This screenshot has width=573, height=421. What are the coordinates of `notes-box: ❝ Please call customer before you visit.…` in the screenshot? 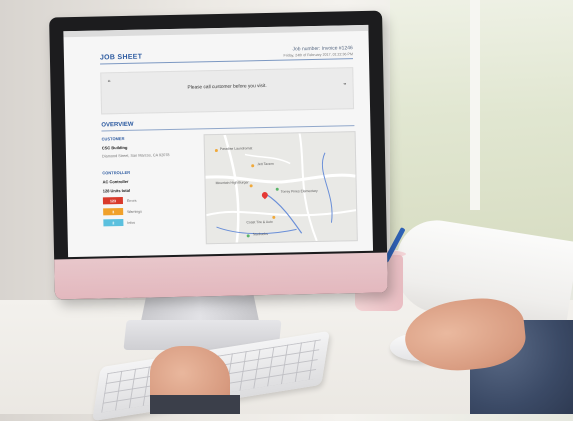 It's located at (227, 91).